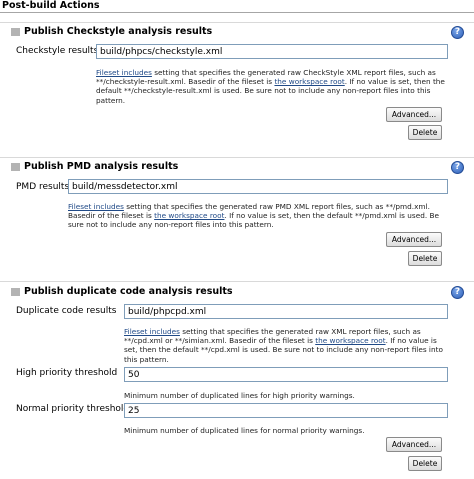 The width and height of the screenshot is (474, 479). I want to click on checkstyle-results-input, so click(272, 51).